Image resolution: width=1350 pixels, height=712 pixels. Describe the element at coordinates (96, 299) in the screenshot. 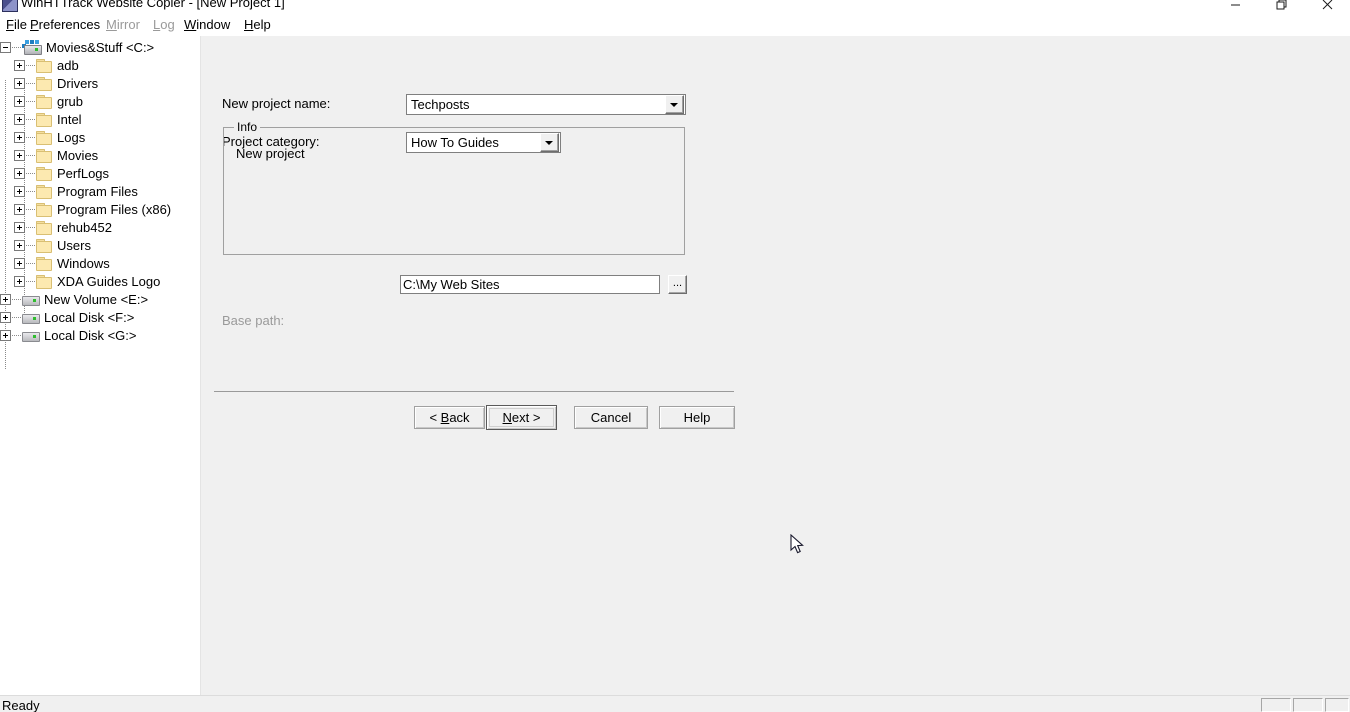

I see `tree-item-label: New Volume <E:>` at that location.